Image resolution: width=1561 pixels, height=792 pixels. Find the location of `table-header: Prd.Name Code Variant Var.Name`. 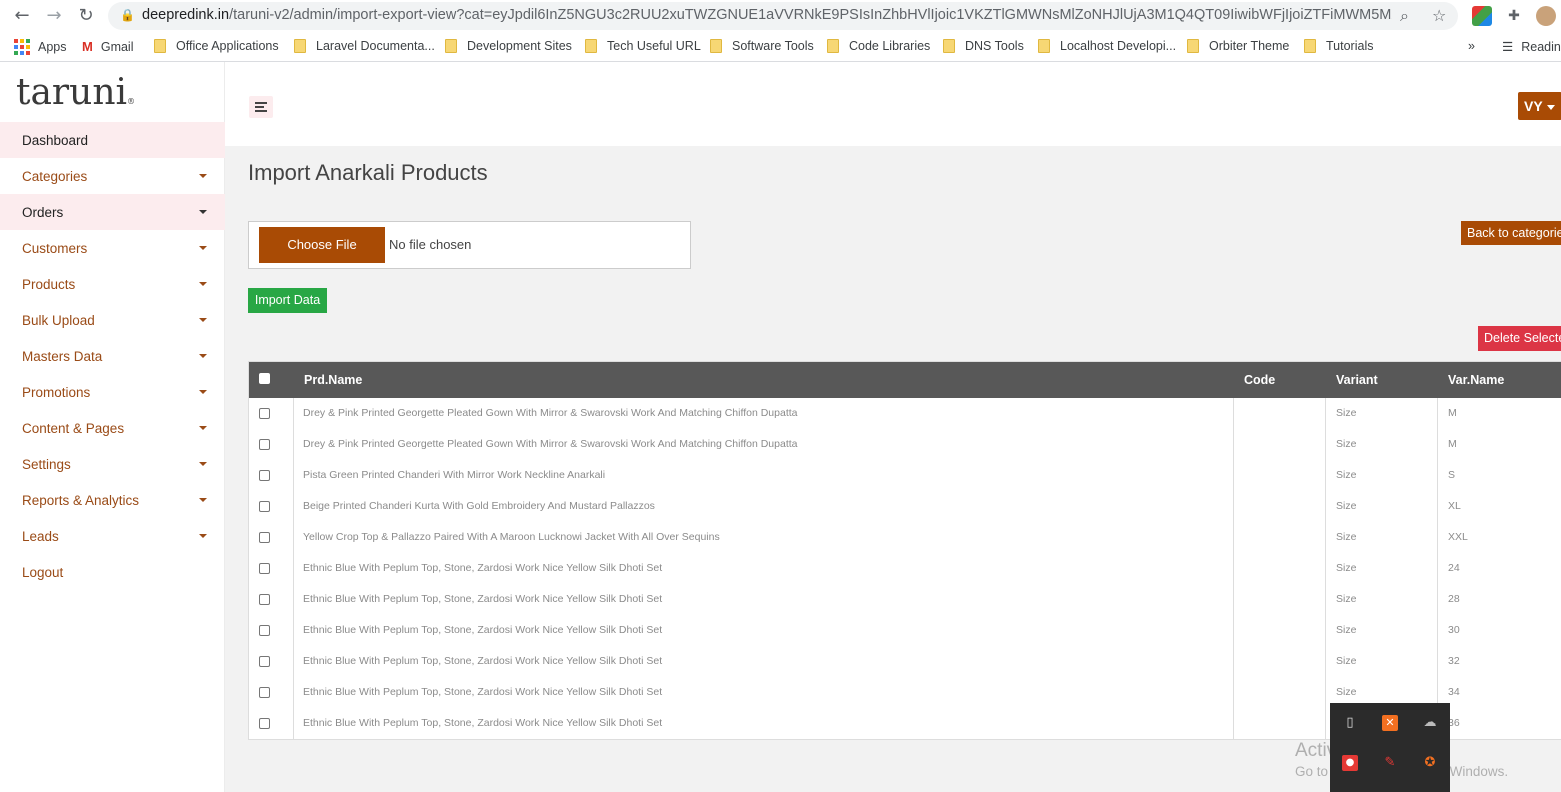

table-header: Prd.Name Code Variant Var.Name is located at coordinates (905, 380).